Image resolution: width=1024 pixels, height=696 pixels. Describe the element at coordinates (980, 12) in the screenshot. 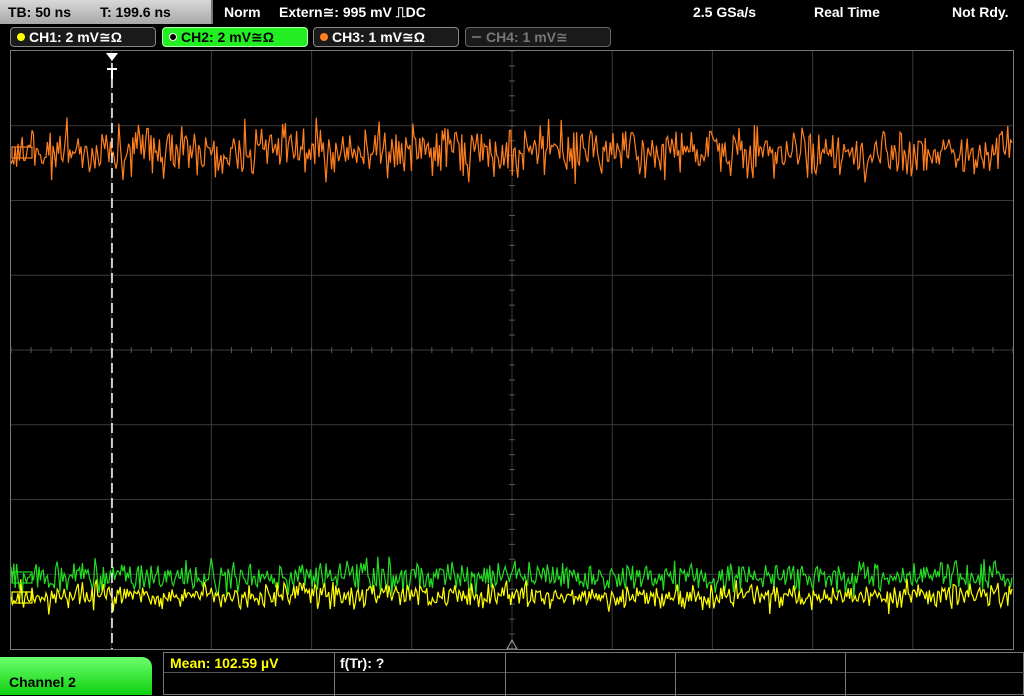

I see `acquisition-status: Not Rdy.` at that location.